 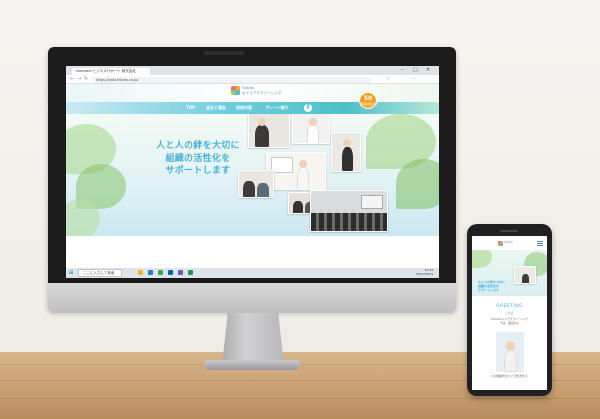 What do you see at coordinates (495, 286) in the screenshot?
I see `phone-hero-copy: 人と人の絆を大切に 組織の活性化を サポートします` at bounding box center [495, 286].